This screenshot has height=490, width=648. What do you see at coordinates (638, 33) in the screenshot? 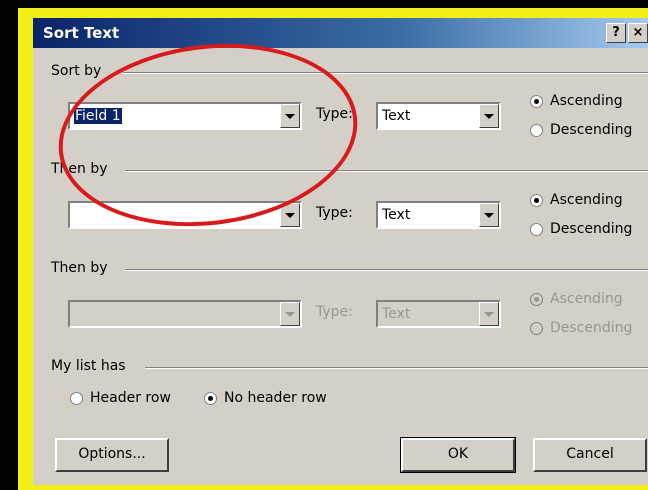
I see `close-button: ×` at bounding box center [638, 33].